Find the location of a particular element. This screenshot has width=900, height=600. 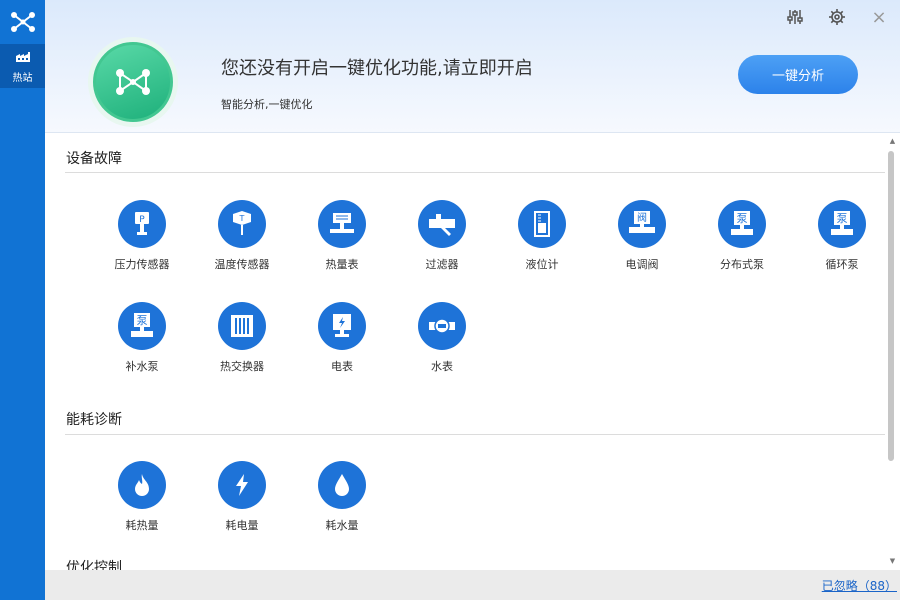

device-makeup-pump: 泵 补水泵 is located at coordinates (142, 342).